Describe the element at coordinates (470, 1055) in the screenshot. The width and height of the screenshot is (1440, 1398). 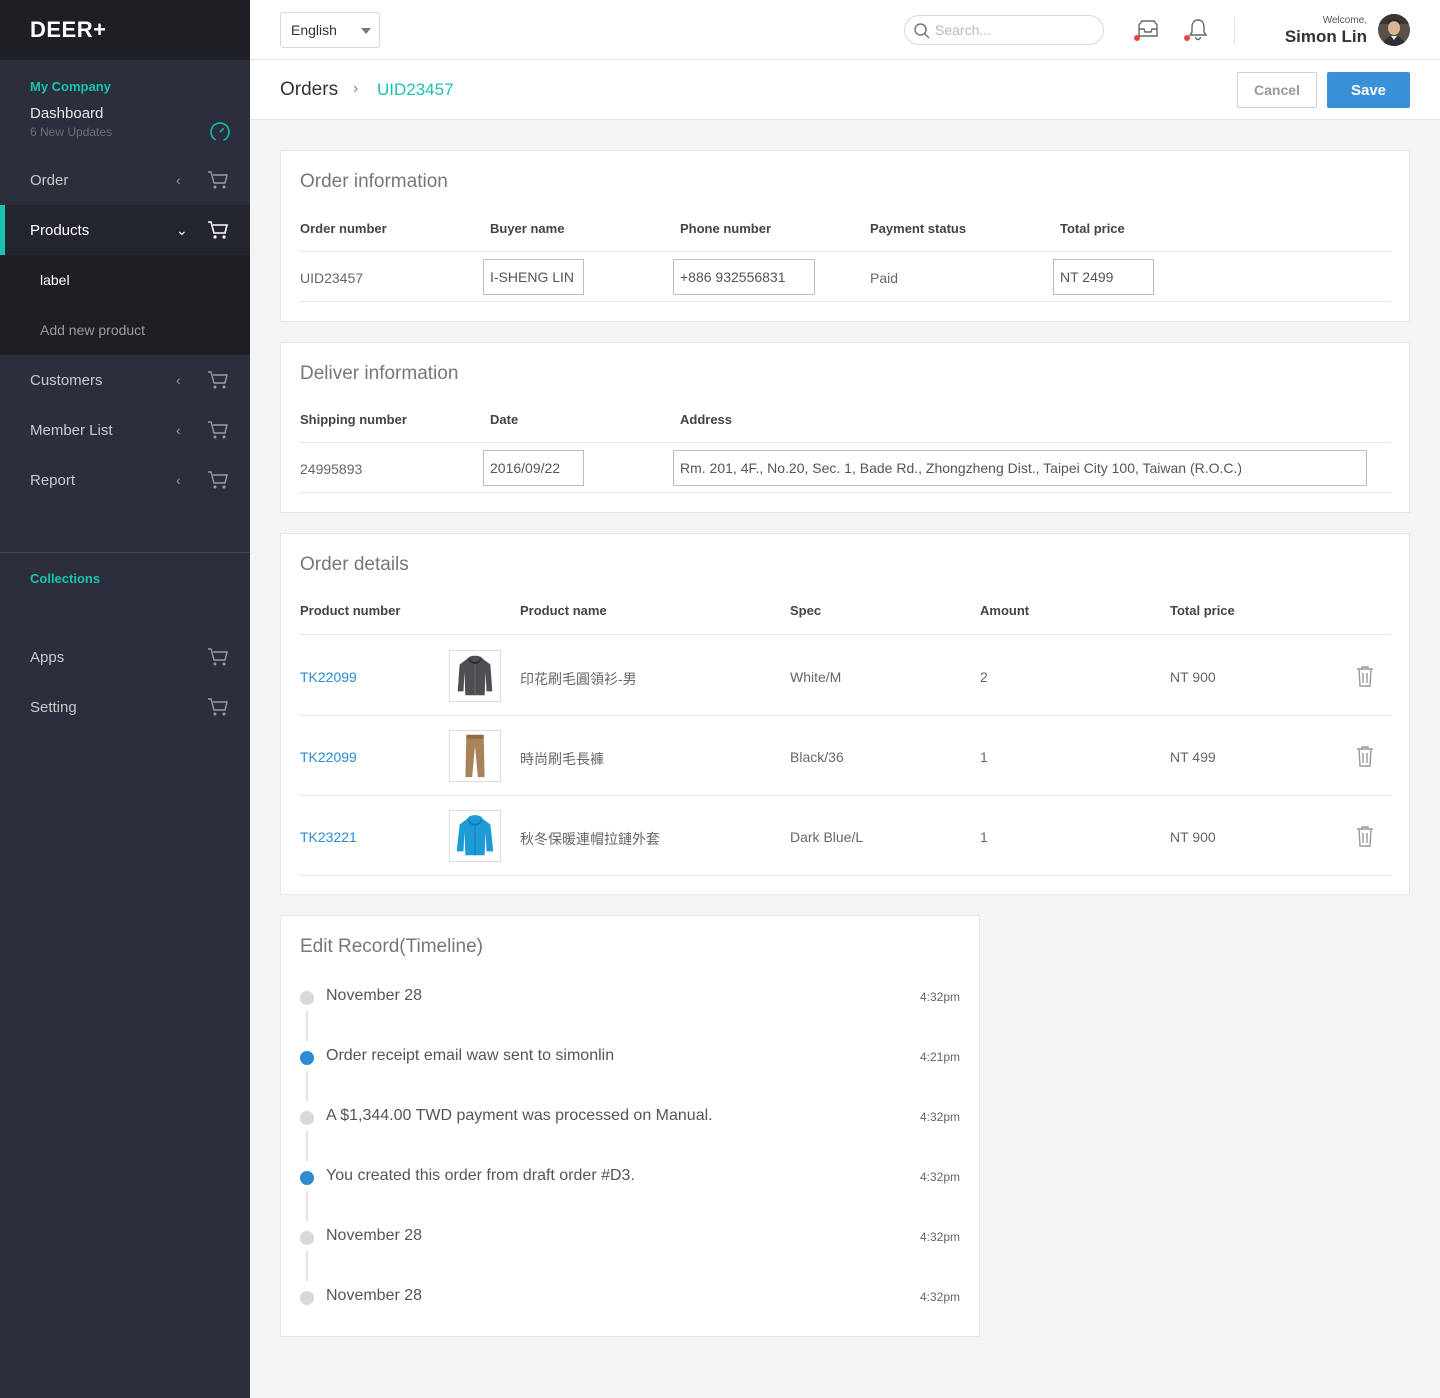
I see `timeline-text: Order receipt email waw sent to simonlin` at that location.